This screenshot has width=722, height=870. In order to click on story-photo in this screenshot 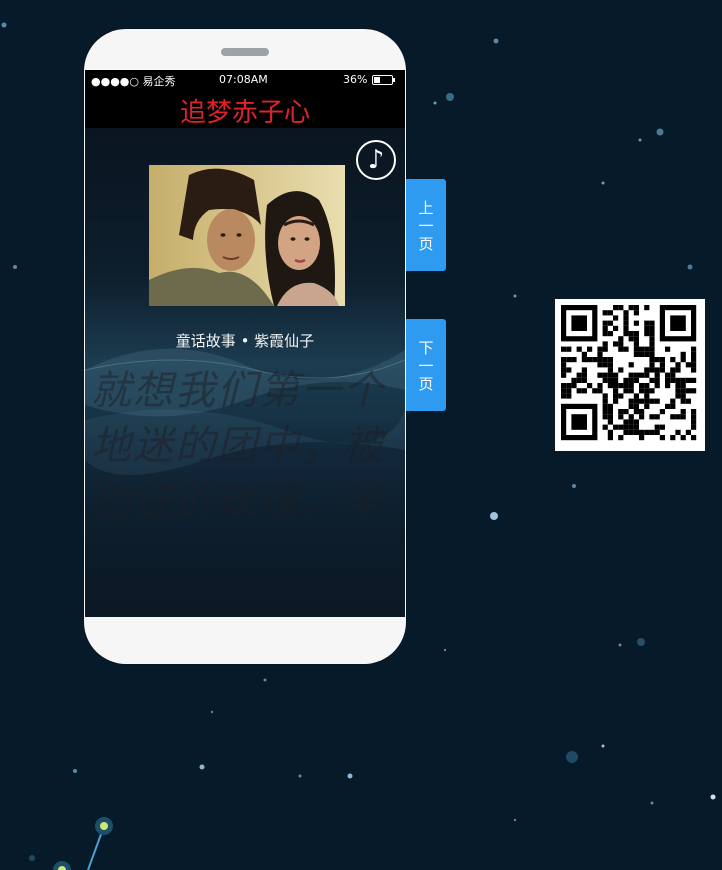, I will do `click(247, 235)`.